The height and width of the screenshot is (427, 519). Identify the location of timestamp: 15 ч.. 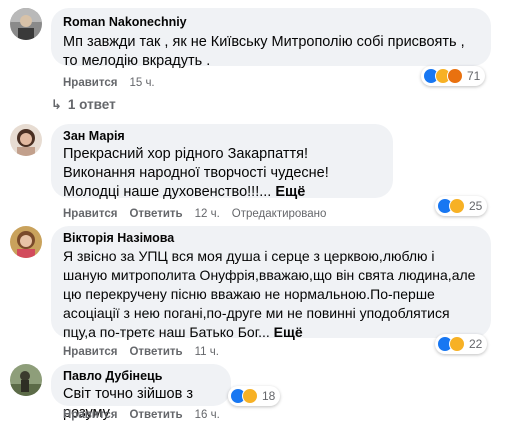
(141, 83).